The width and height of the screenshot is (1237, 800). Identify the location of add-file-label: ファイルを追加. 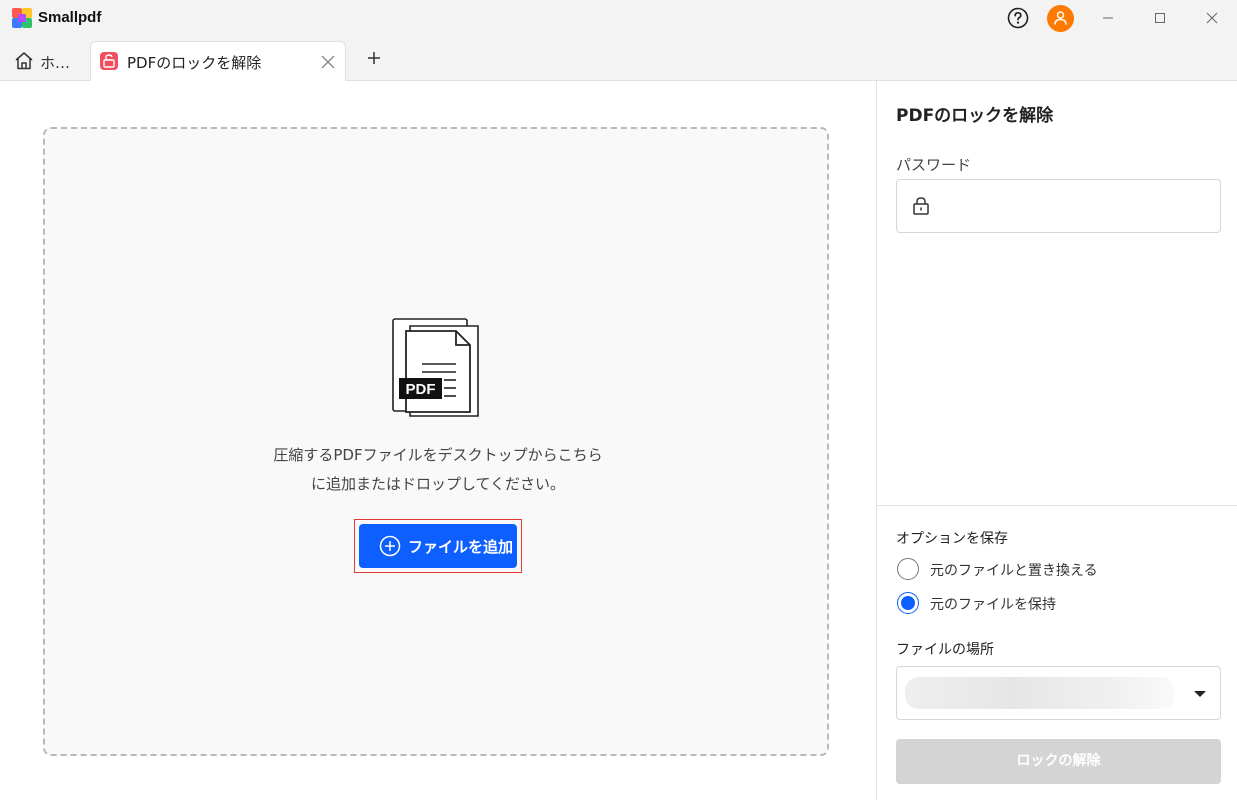
(461, 547).